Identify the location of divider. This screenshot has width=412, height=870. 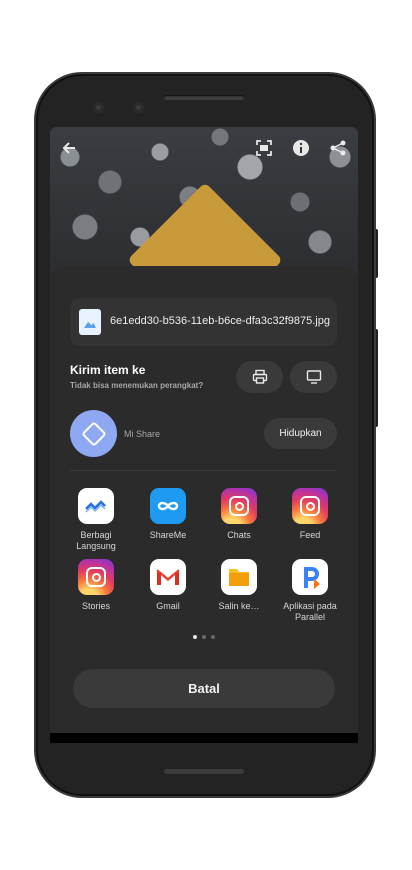
(203, 470).